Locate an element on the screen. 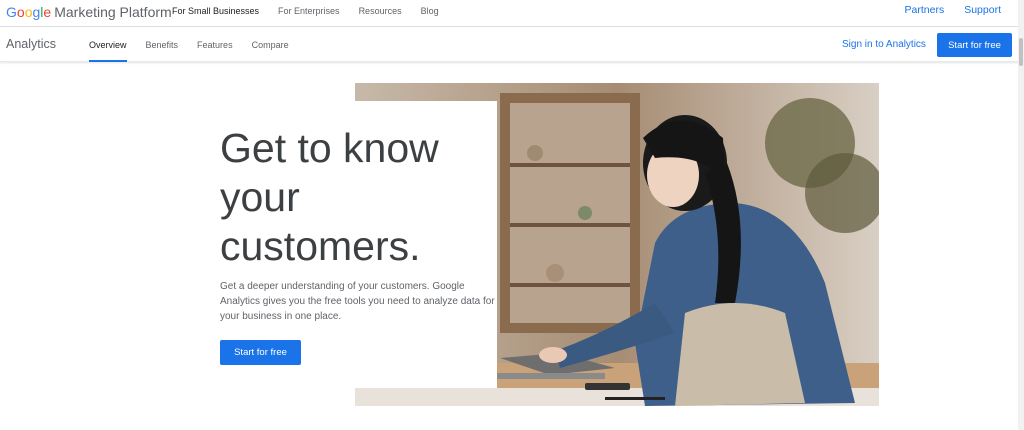 The width and height of the screenshot is (1024, 430). brand-name: Marketing Platform is located at coordinates (113, 12).